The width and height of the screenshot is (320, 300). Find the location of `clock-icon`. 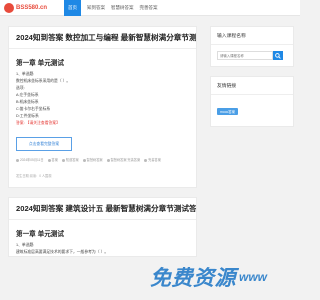

clock-icon is located at coordinates (17, 160).